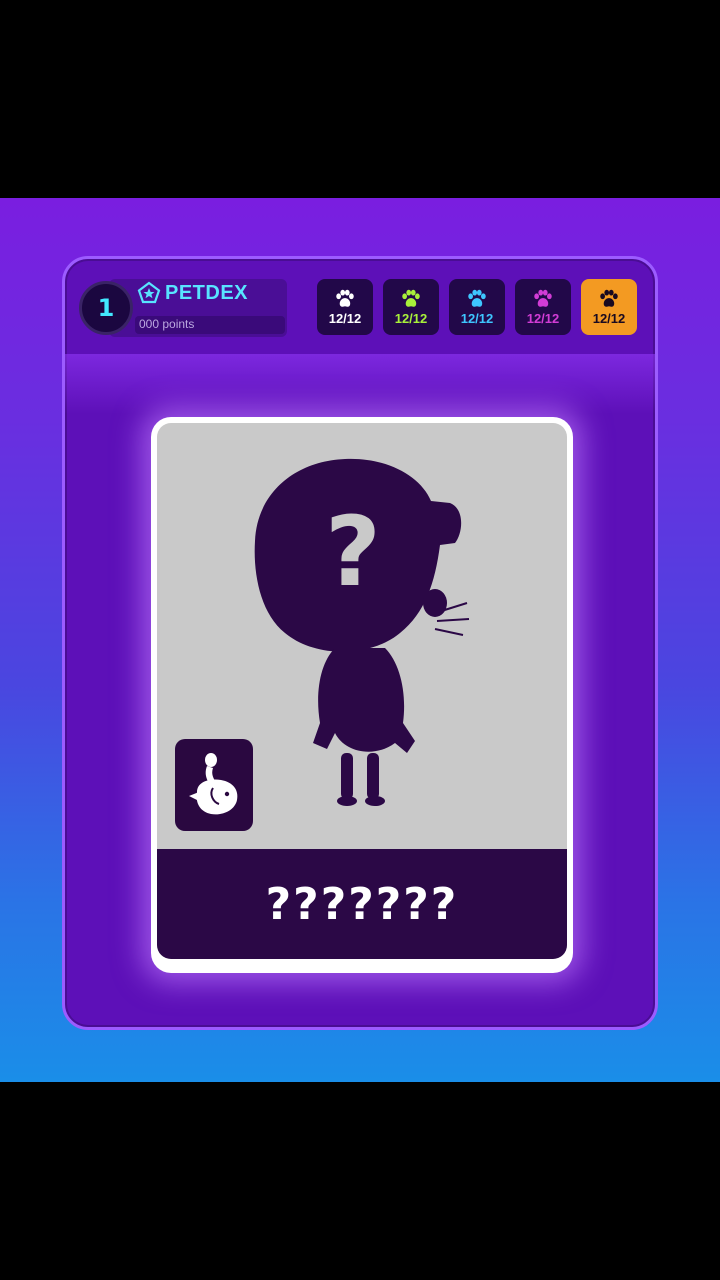  I want to click on pet-name-bar: ???????, so click(362, 904).